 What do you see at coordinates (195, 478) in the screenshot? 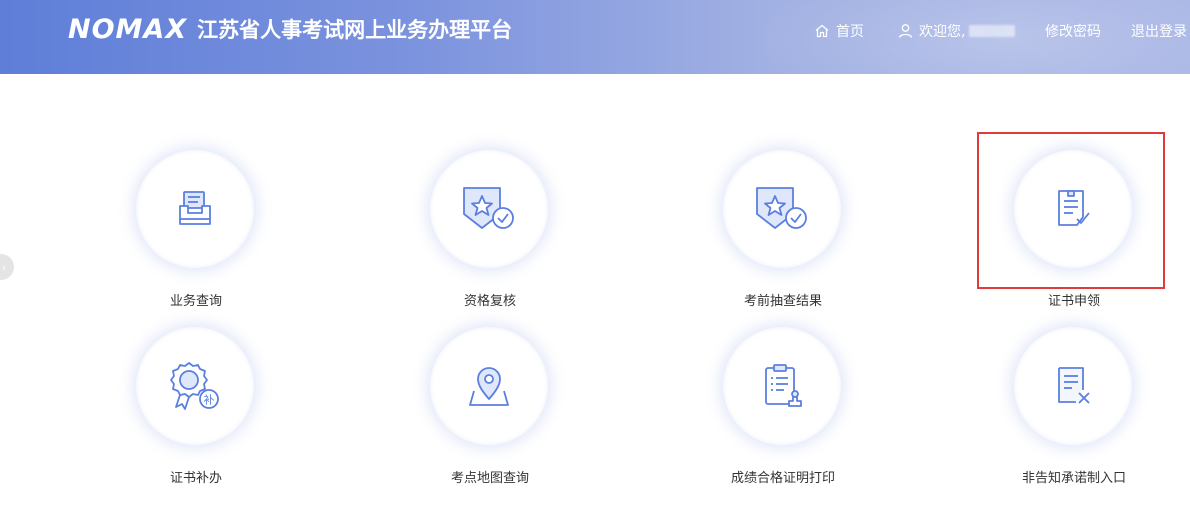
I see `tile-label: 证书补办` at bounding box center [195, 478].